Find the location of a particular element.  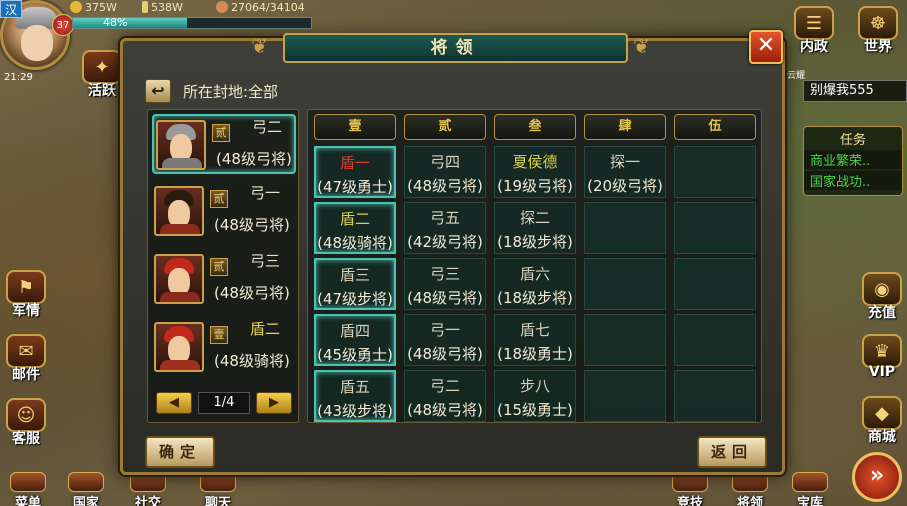

mail-label: 邮件 is located at coordinates (26, 375).